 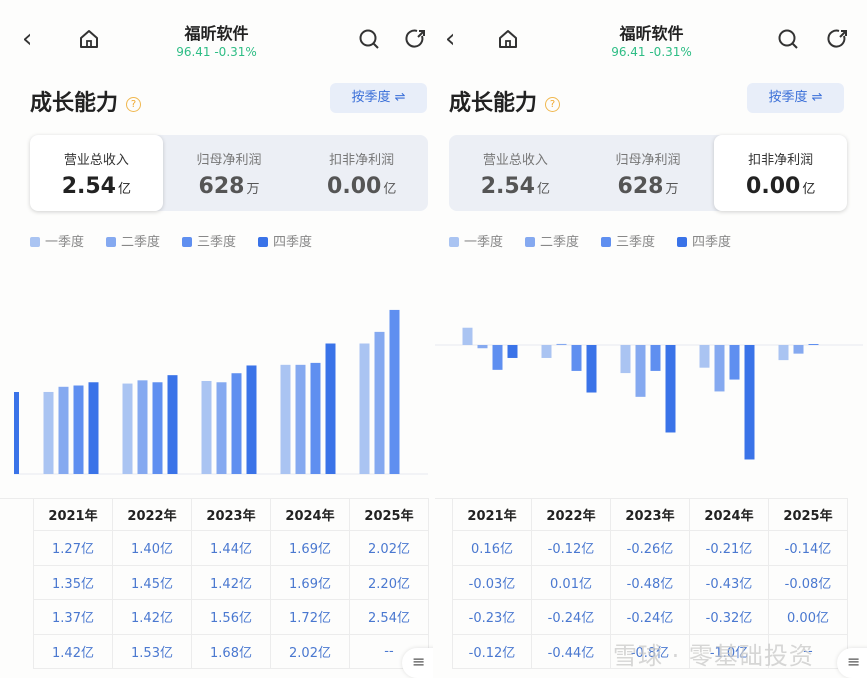 I want to click on table-cell: 1.42亿, so click(x=152, y=617).